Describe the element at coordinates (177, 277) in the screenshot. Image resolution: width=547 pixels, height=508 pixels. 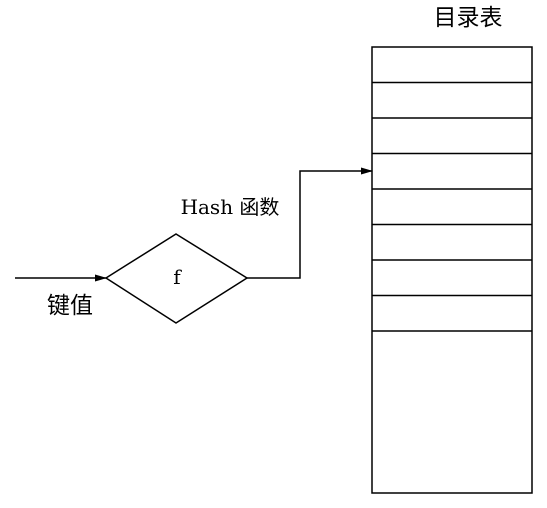
I see `hash-function-symbol: f` at that location.